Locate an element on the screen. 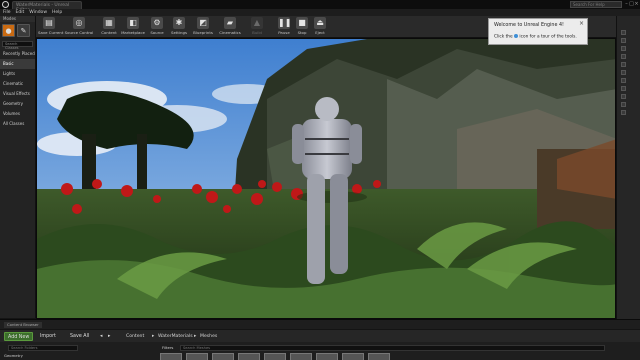 This screenshot has height=360, width=640. menu-file: File is located at coordinates (7, 12).